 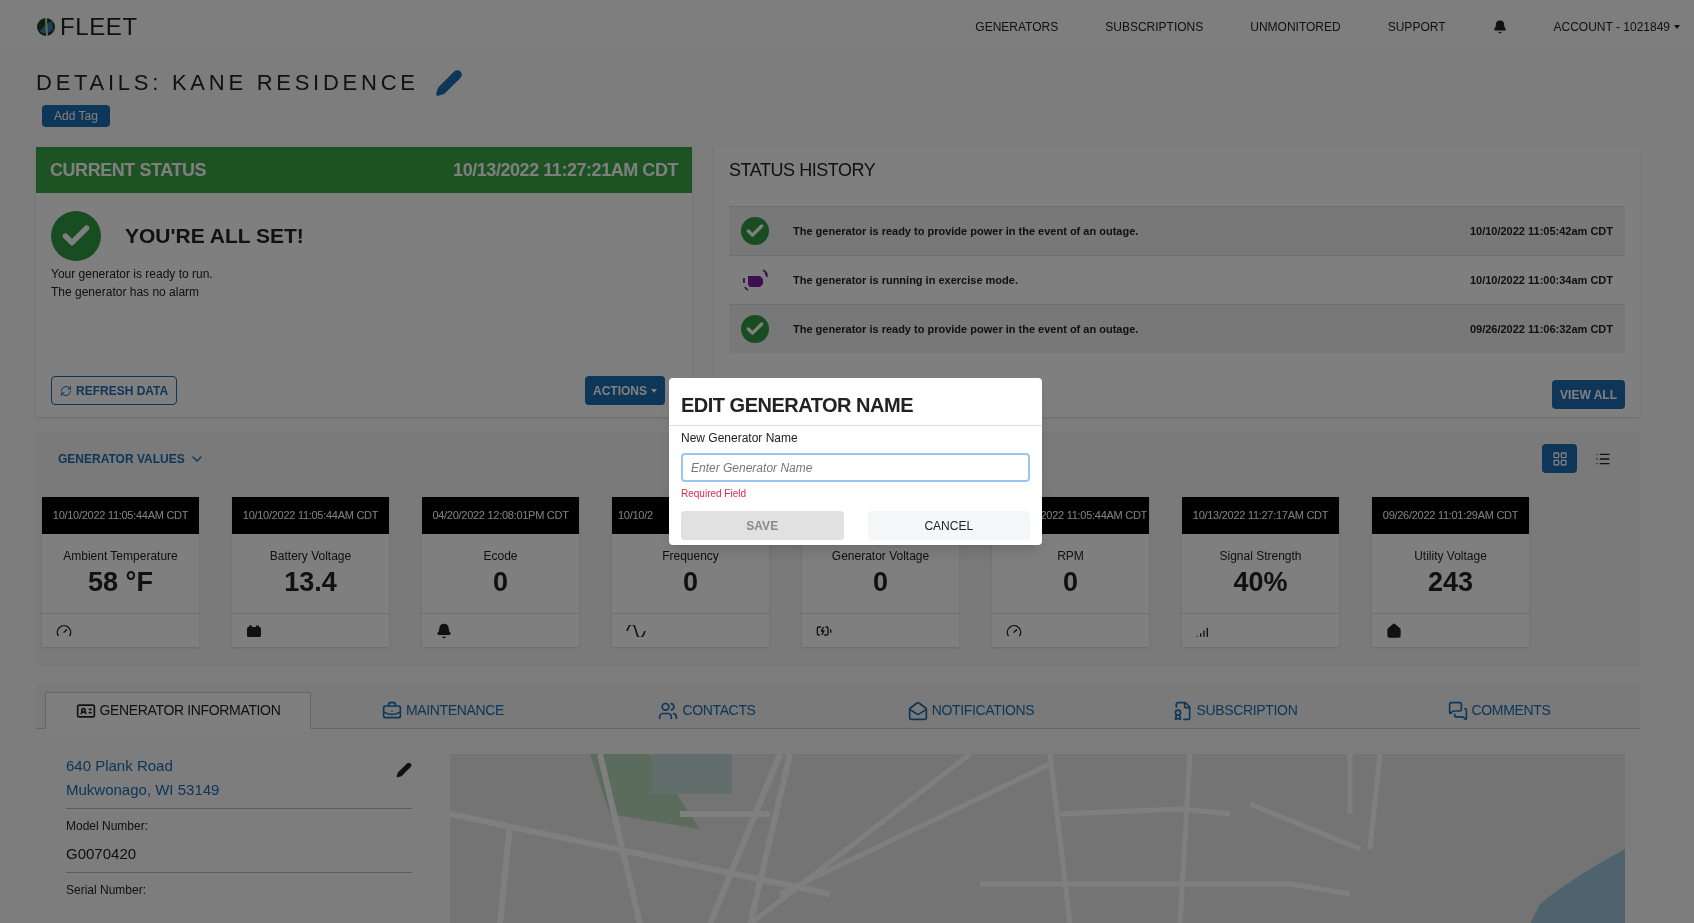 I want to click on nav-link: UNMONITORED, so click(x=1295, y=27).